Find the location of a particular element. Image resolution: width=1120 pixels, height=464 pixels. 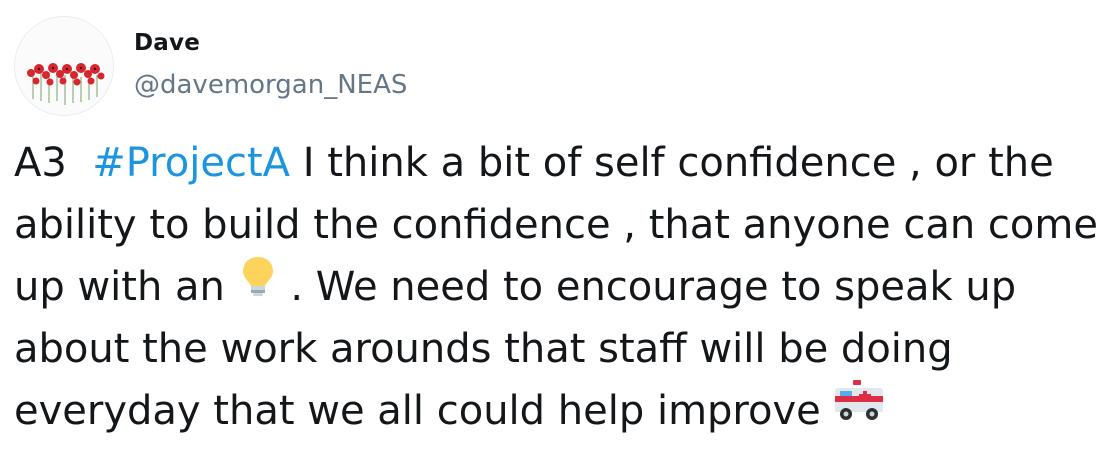

poppy-avatar-image is located at coordinates (64, 66).